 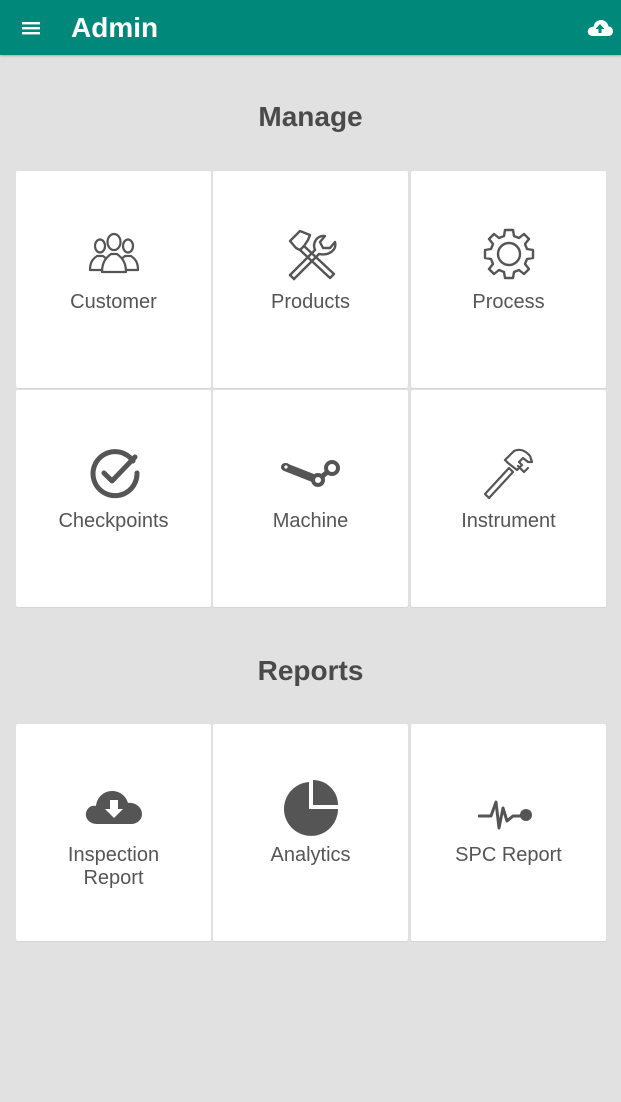 What do you see at coordinates (509, 807) in the screenshot?
I see `pulse-icon` at bounding box center [509, 807].